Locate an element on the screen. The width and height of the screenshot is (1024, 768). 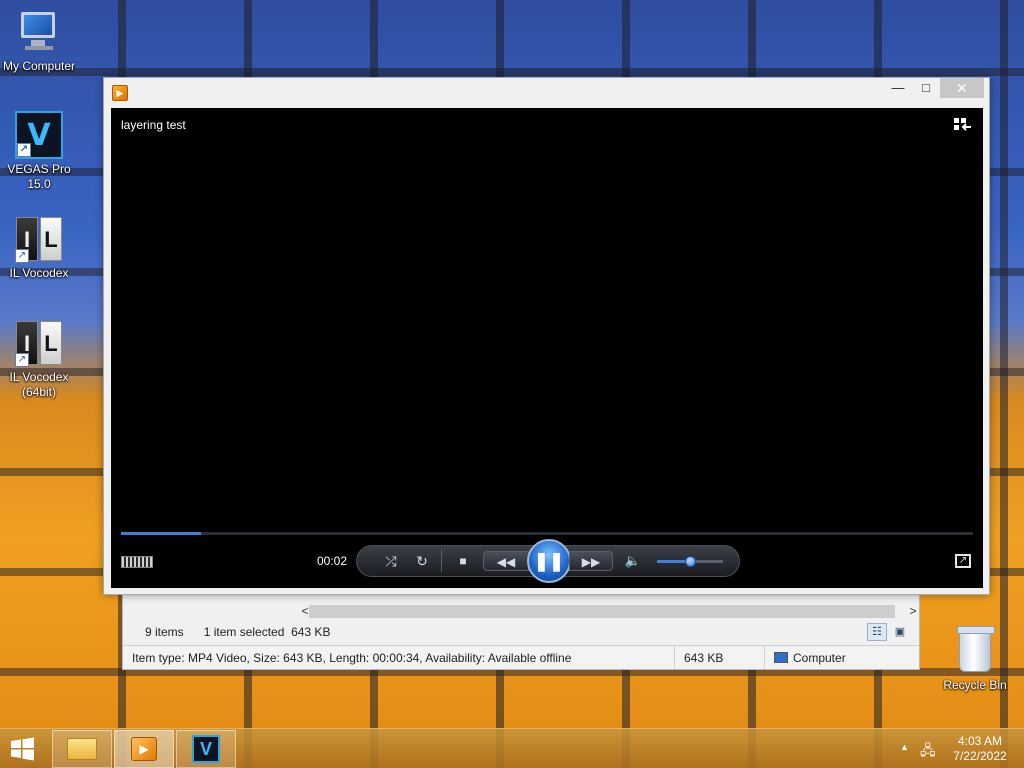
folder-icon is located at coordinates (82, 749).